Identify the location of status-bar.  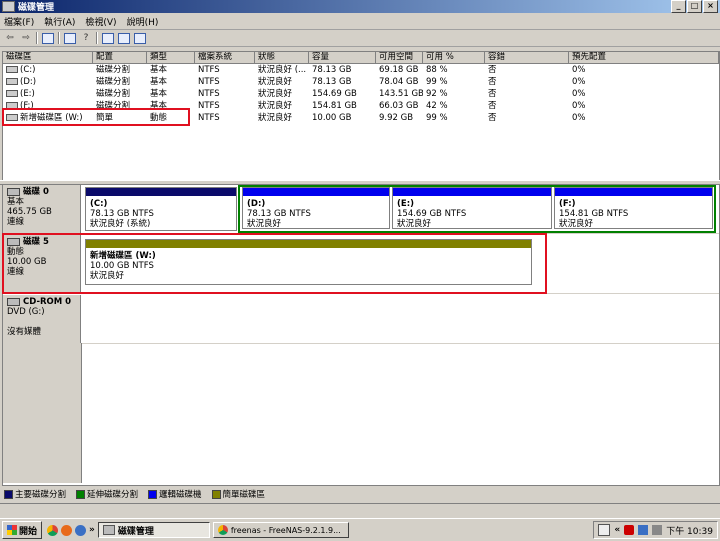
(360, 510).